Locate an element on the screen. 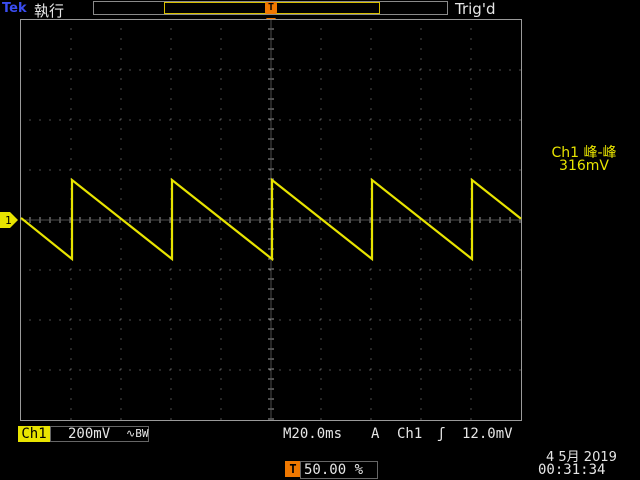 The height and width of the screenshot is (480, 640). trigger-level: 12.0mV is located at coordinates (487, 434).